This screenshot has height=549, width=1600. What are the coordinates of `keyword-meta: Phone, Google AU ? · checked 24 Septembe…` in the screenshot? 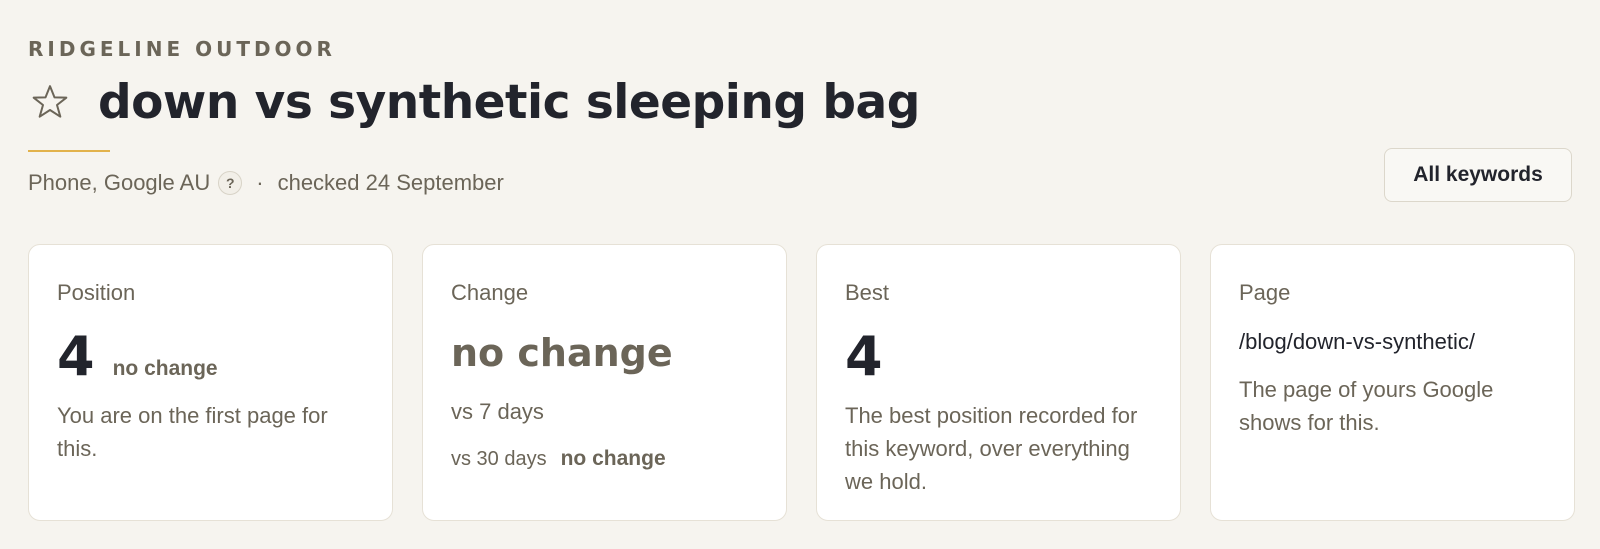 It's located at (266, 183).